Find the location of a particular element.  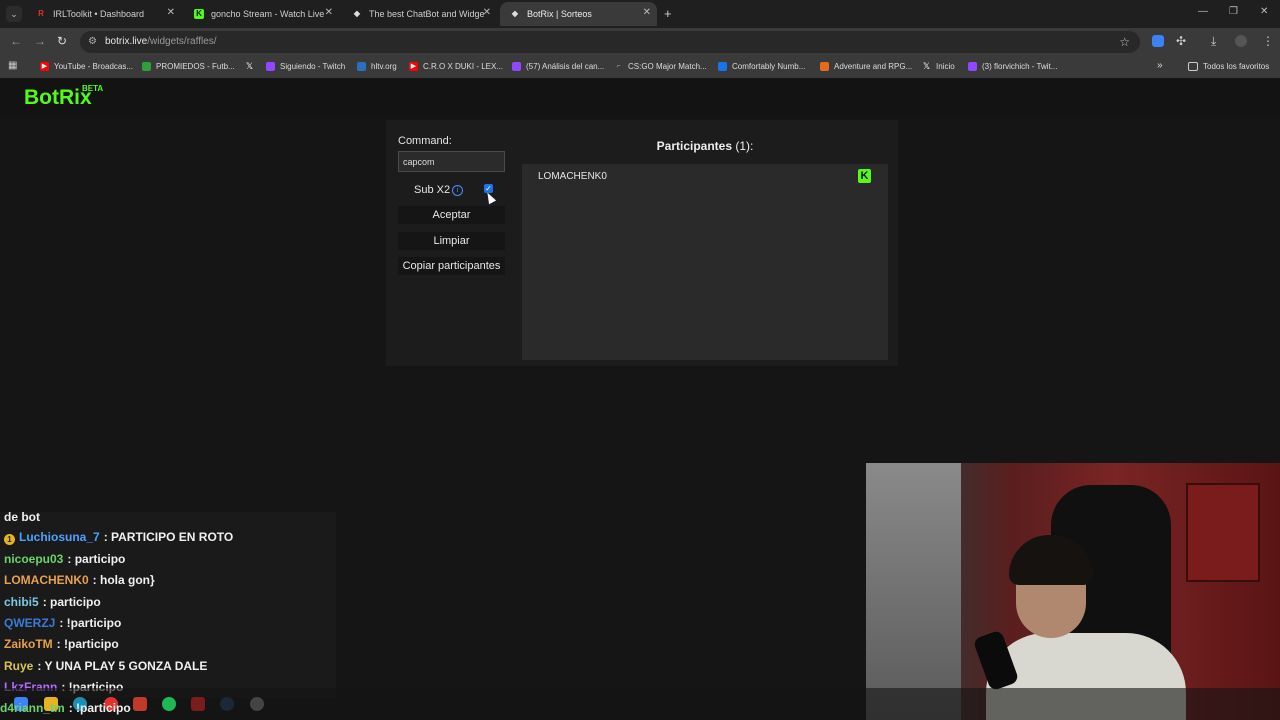

chat-text: : !participo is located at coordinates (87, 644).